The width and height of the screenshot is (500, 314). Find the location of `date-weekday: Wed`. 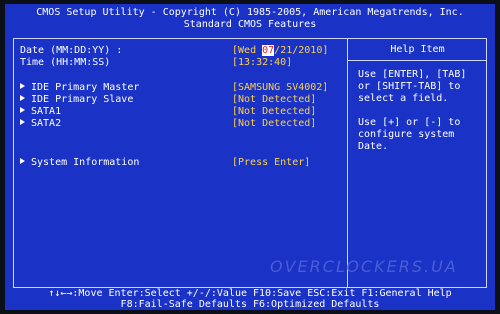

date-weekday: Wed is located at coordinates (250, 50).